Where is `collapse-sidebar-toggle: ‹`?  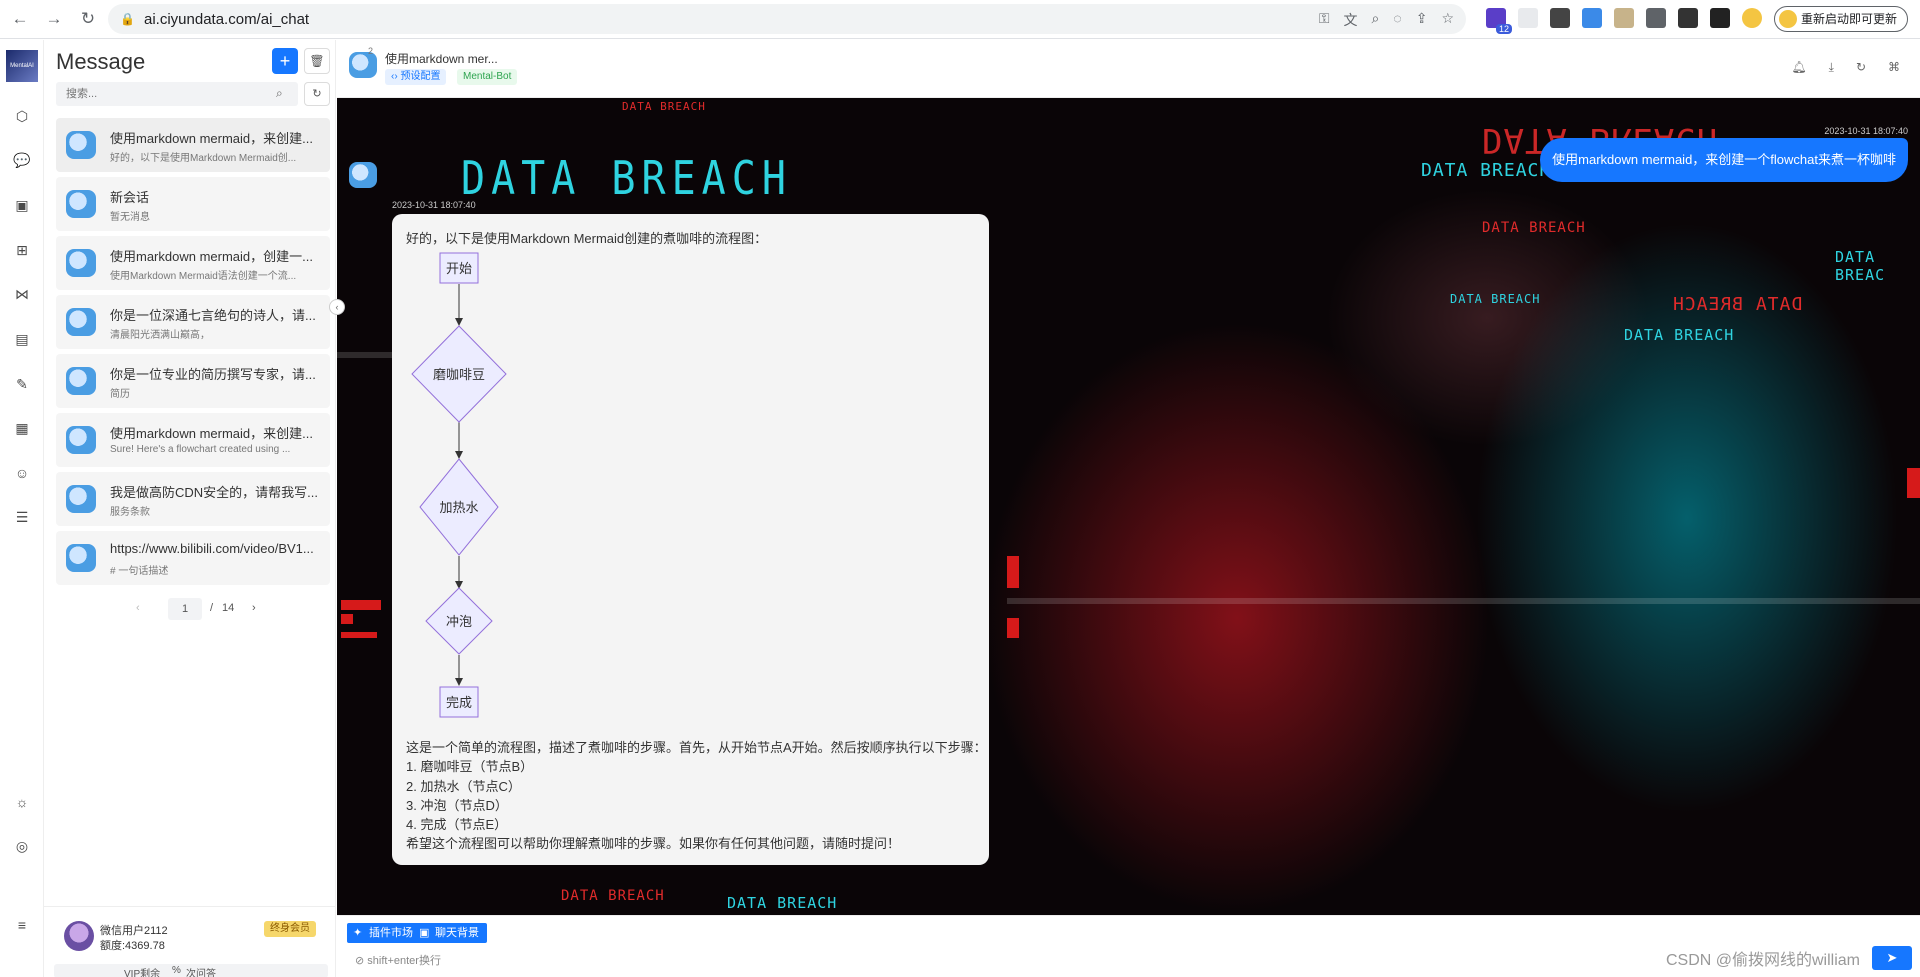 collapse-sidebar-toggle: ‹ is located at coordinates (337, 307).